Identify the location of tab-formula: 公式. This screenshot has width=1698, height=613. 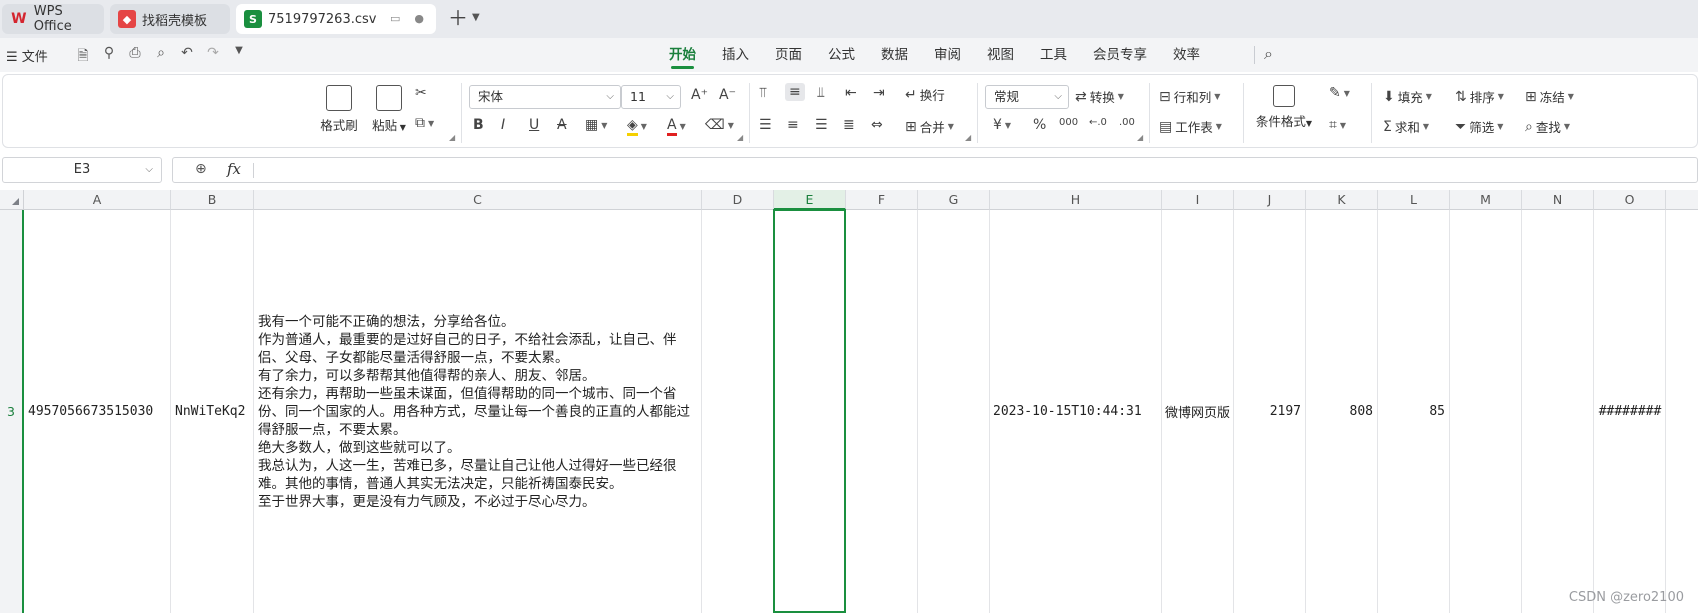
(841, 55).